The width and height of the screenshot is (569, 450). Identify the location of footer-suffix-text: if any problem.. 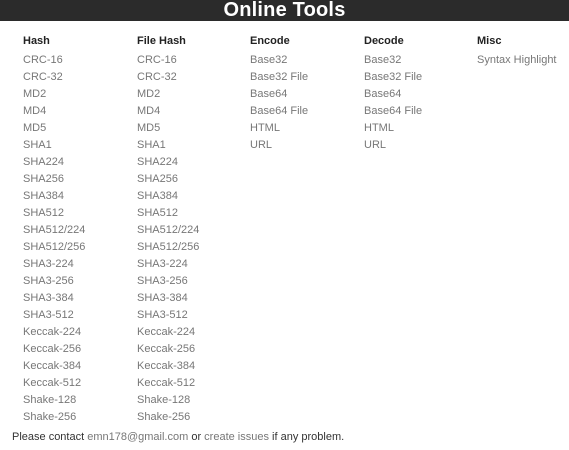
(306, 437).